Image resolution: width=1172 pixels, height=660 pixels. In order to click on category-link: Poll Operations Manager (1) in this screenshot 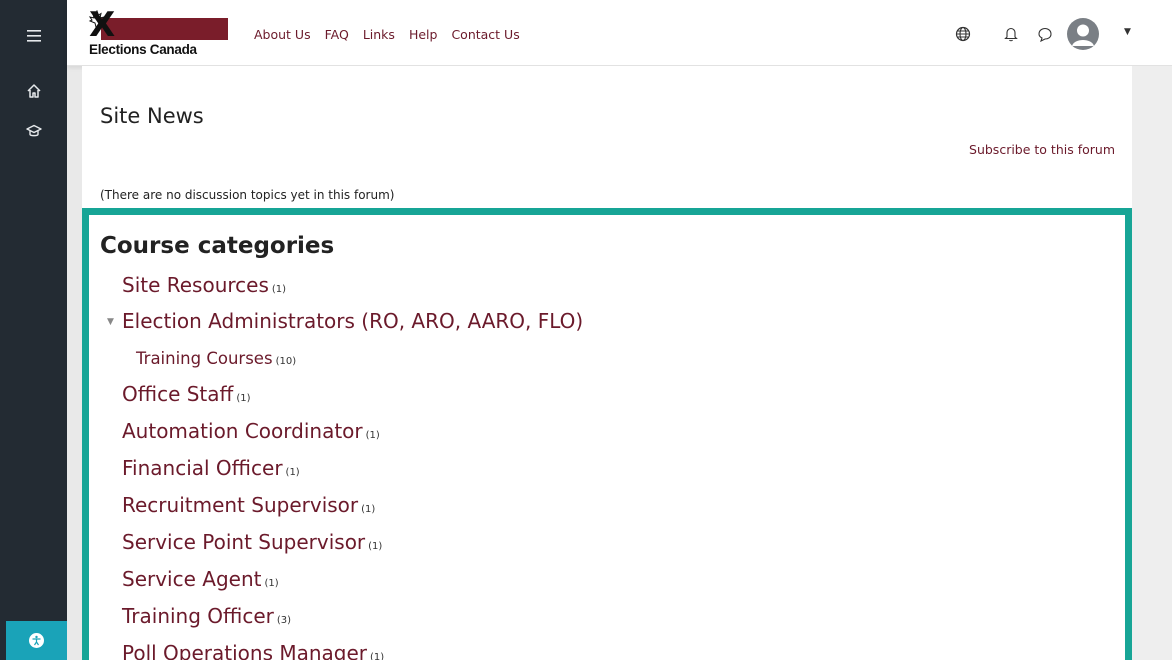, I will do `click(253, 650)`.